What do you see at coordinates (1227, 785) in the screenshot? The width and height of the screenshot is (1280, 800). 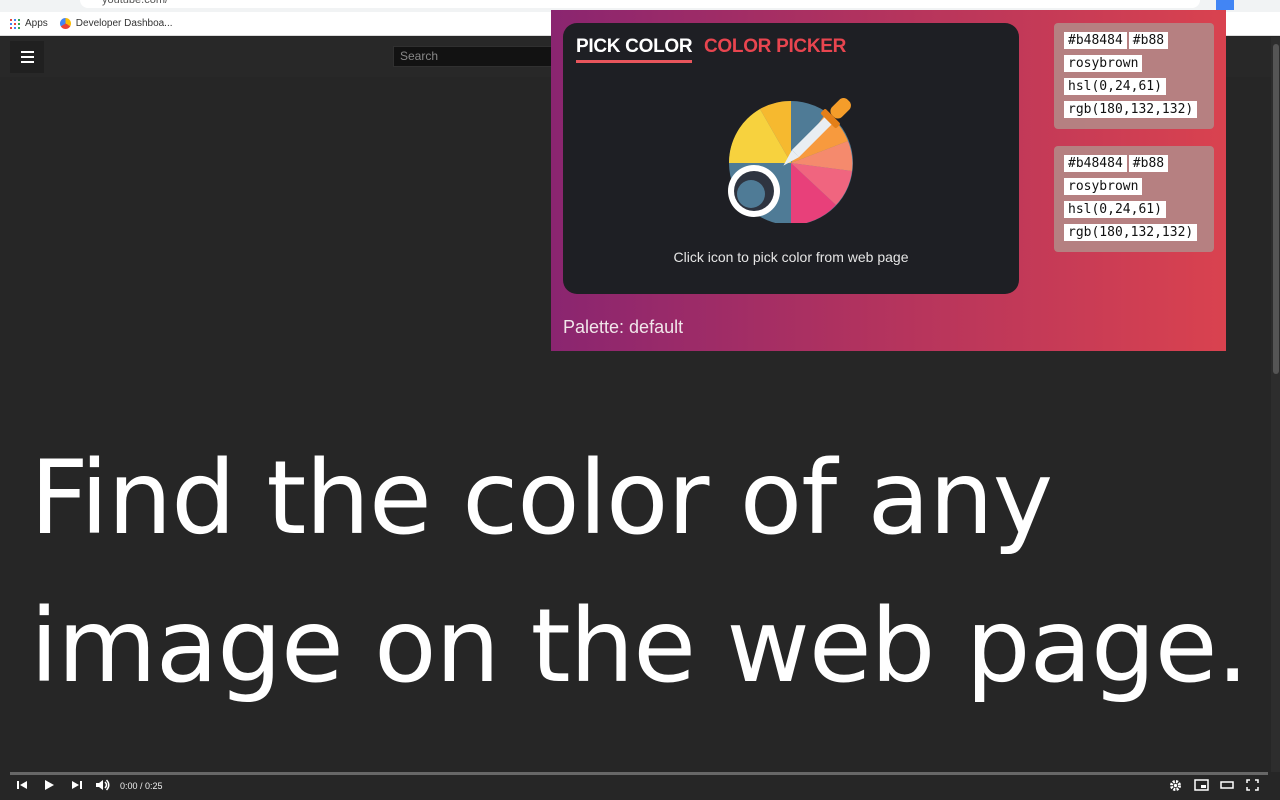 I see `theater-mode-icon` at bounding box center [1227, 785].